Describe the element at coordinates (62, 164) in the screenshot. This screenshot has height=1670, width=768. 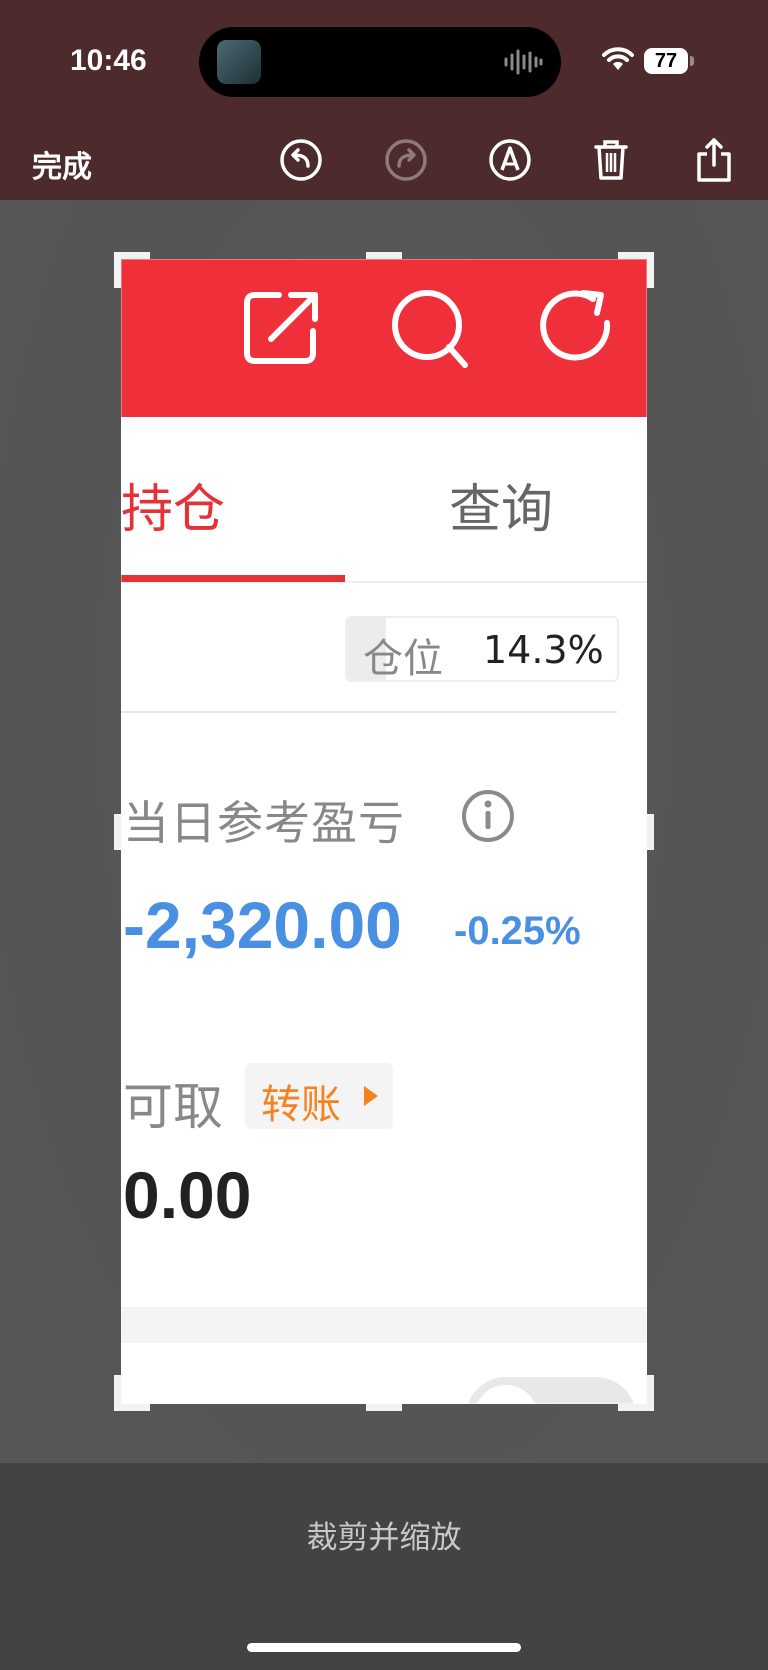
I see `done-button: 完成` at that location.